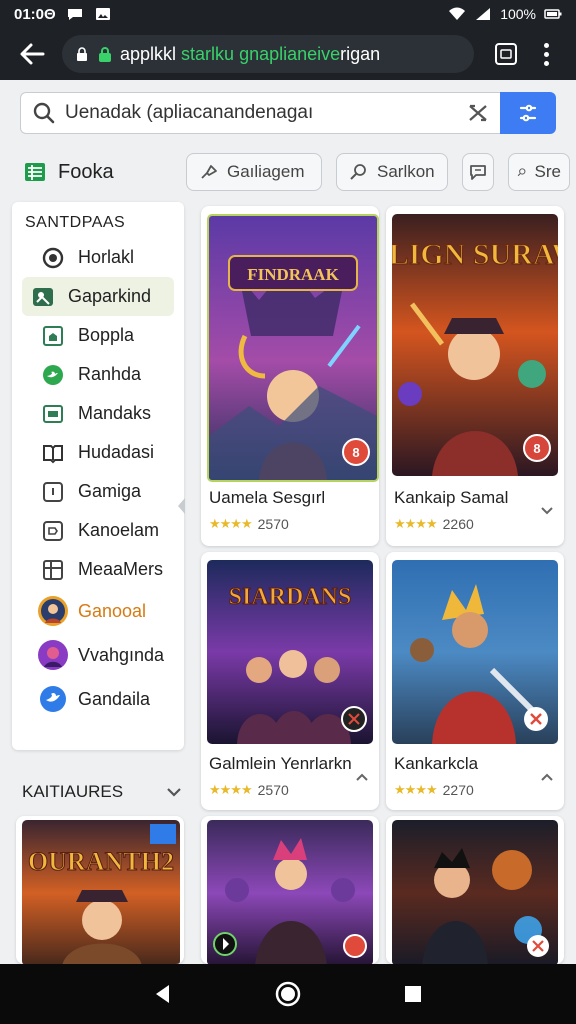 The width and height of the screenshot is (576, 1024). Describe the element at coordinates (475, 376) in the screenshot. I see `game-card: SALIGN SURAWA 8 Kankaip Samal ★★★★ 2260` at that location.